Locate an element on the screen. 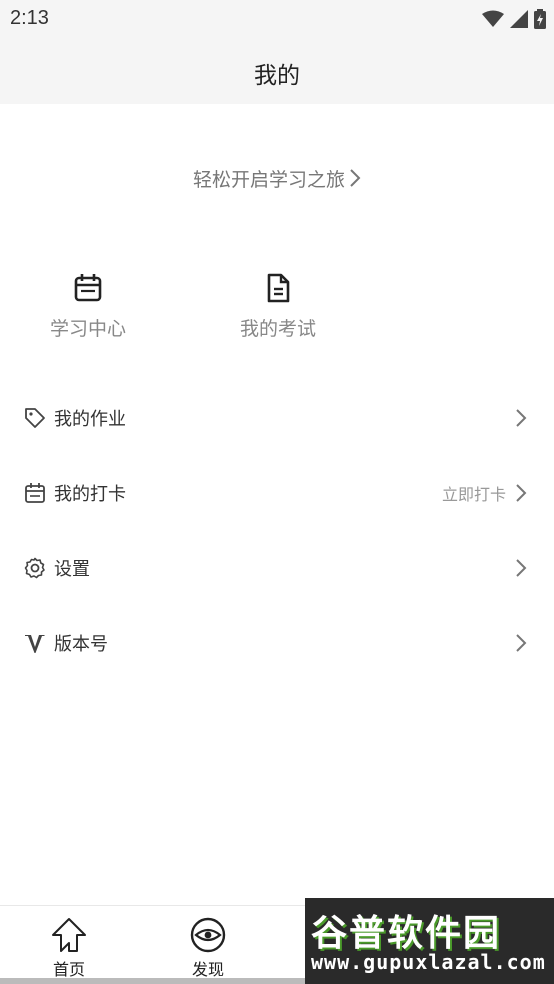 Image resolution: width=554 pixels, height=984 pixels. checkin-now-text: 立即打卡 is located at coordinates (474, 493).